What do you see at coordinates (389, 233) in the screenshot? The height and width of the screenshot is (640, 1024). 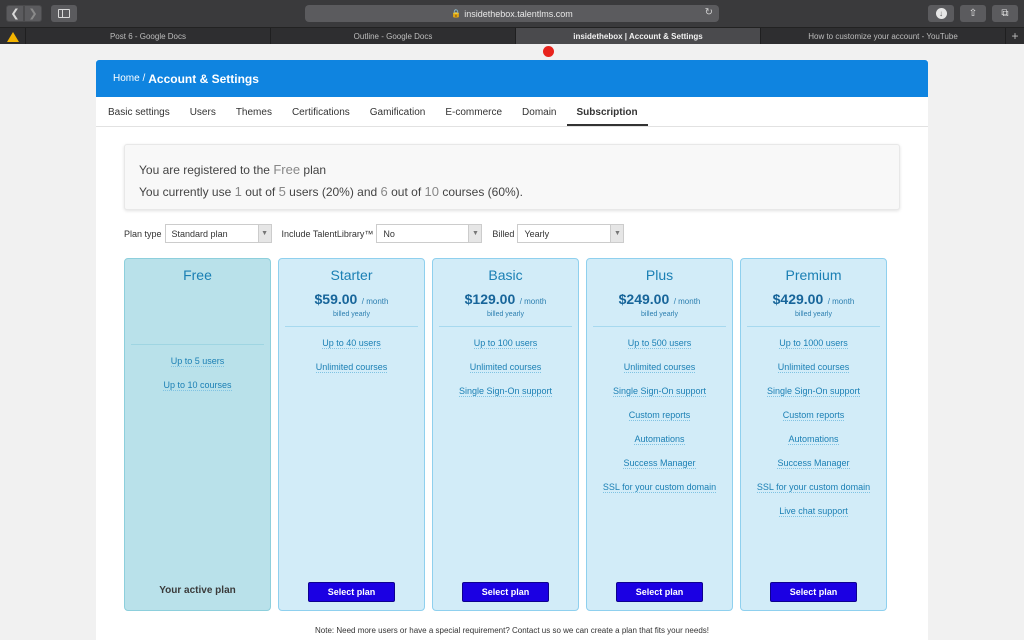 I see `talentlibrary-value: No` at bounding box center [389, 233].